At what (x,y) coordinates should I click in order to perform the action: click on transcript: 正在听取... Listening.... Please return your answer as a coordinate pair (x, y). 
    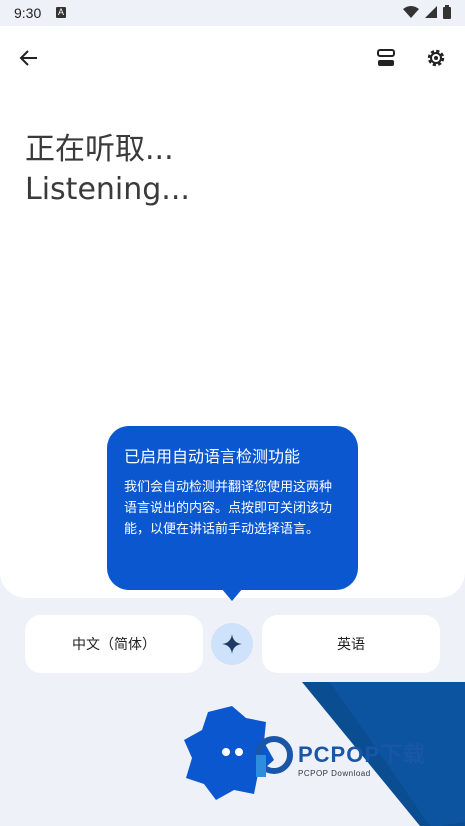
    Looking at the image, I should click on (107, 170).